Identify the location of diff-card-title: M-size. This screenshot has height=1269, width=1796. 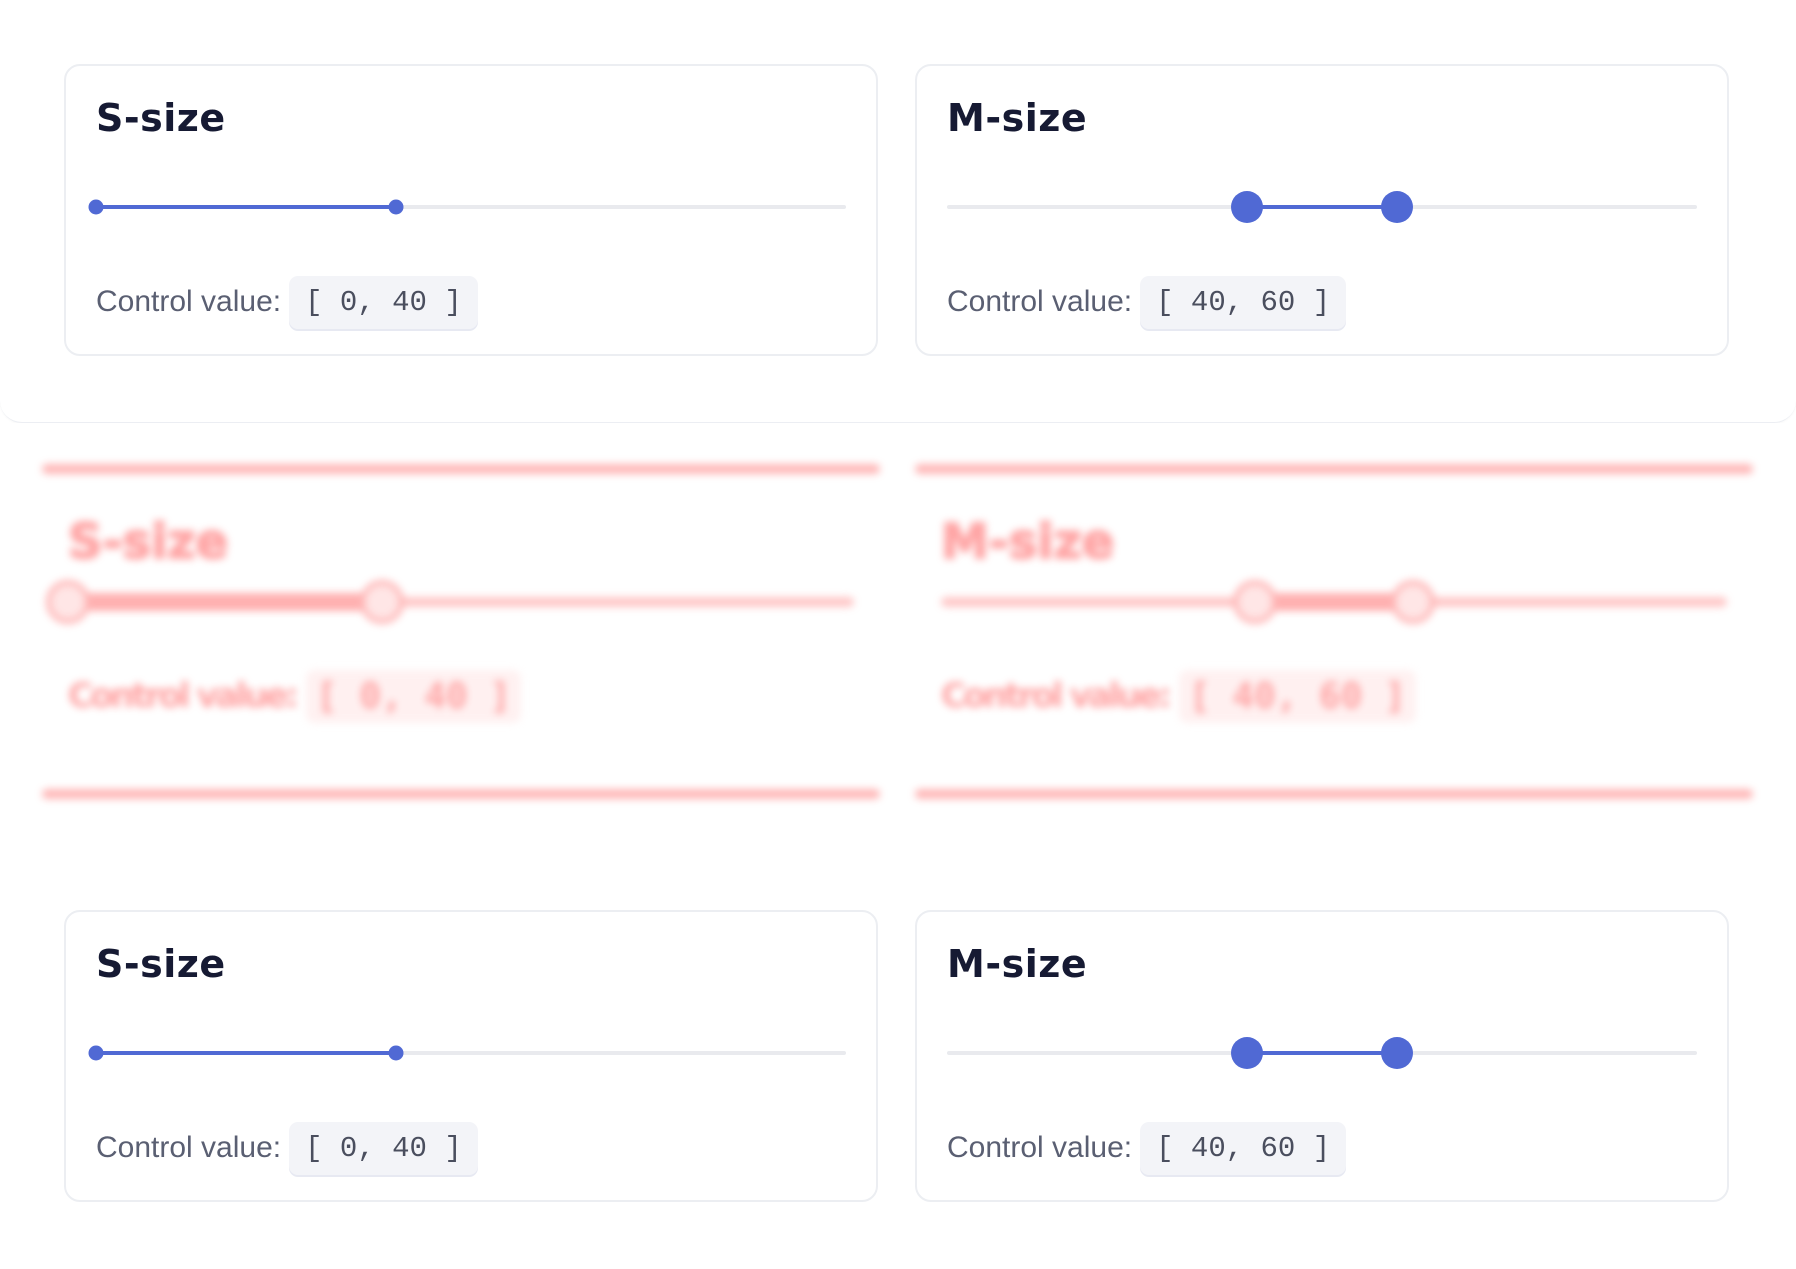
(1027, 542).